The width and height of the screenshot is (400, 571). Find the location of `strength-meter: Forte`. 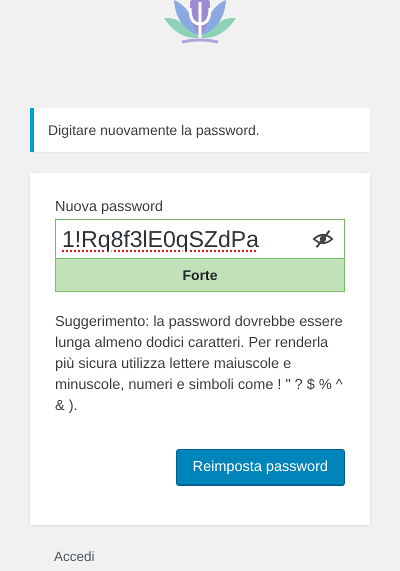

strength-meter: Forte is located at coordinates (200, 275).